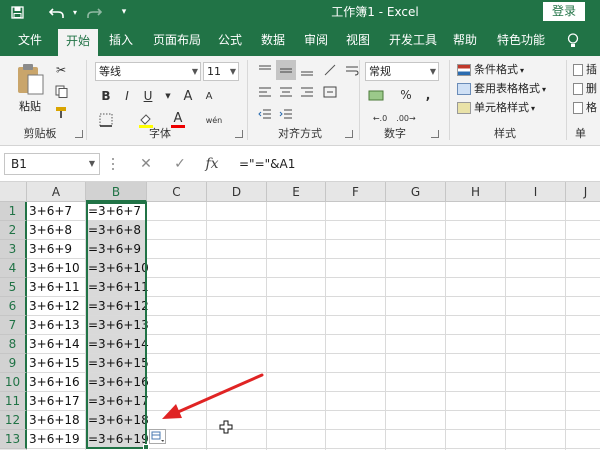 This screenshot has width=600, height=450. Describe the element at coordinates (13, 287) in the screenshot. I see `row-header-5: 5` at that location.